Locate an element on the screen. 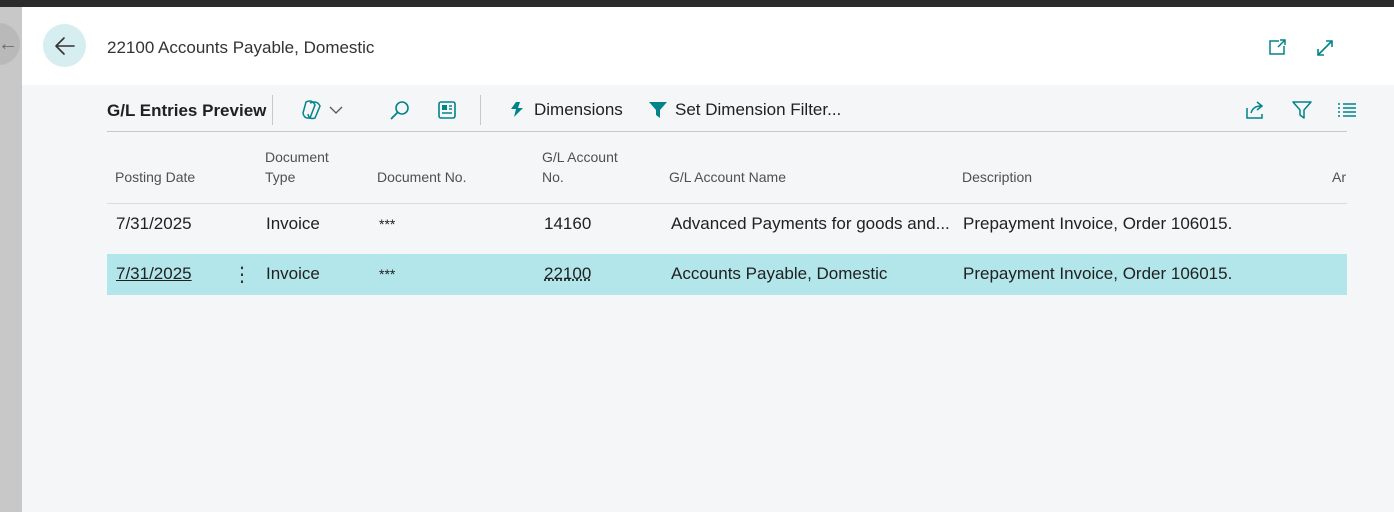  column-header-document-no: Document No. is located at coordinates (421, 167).